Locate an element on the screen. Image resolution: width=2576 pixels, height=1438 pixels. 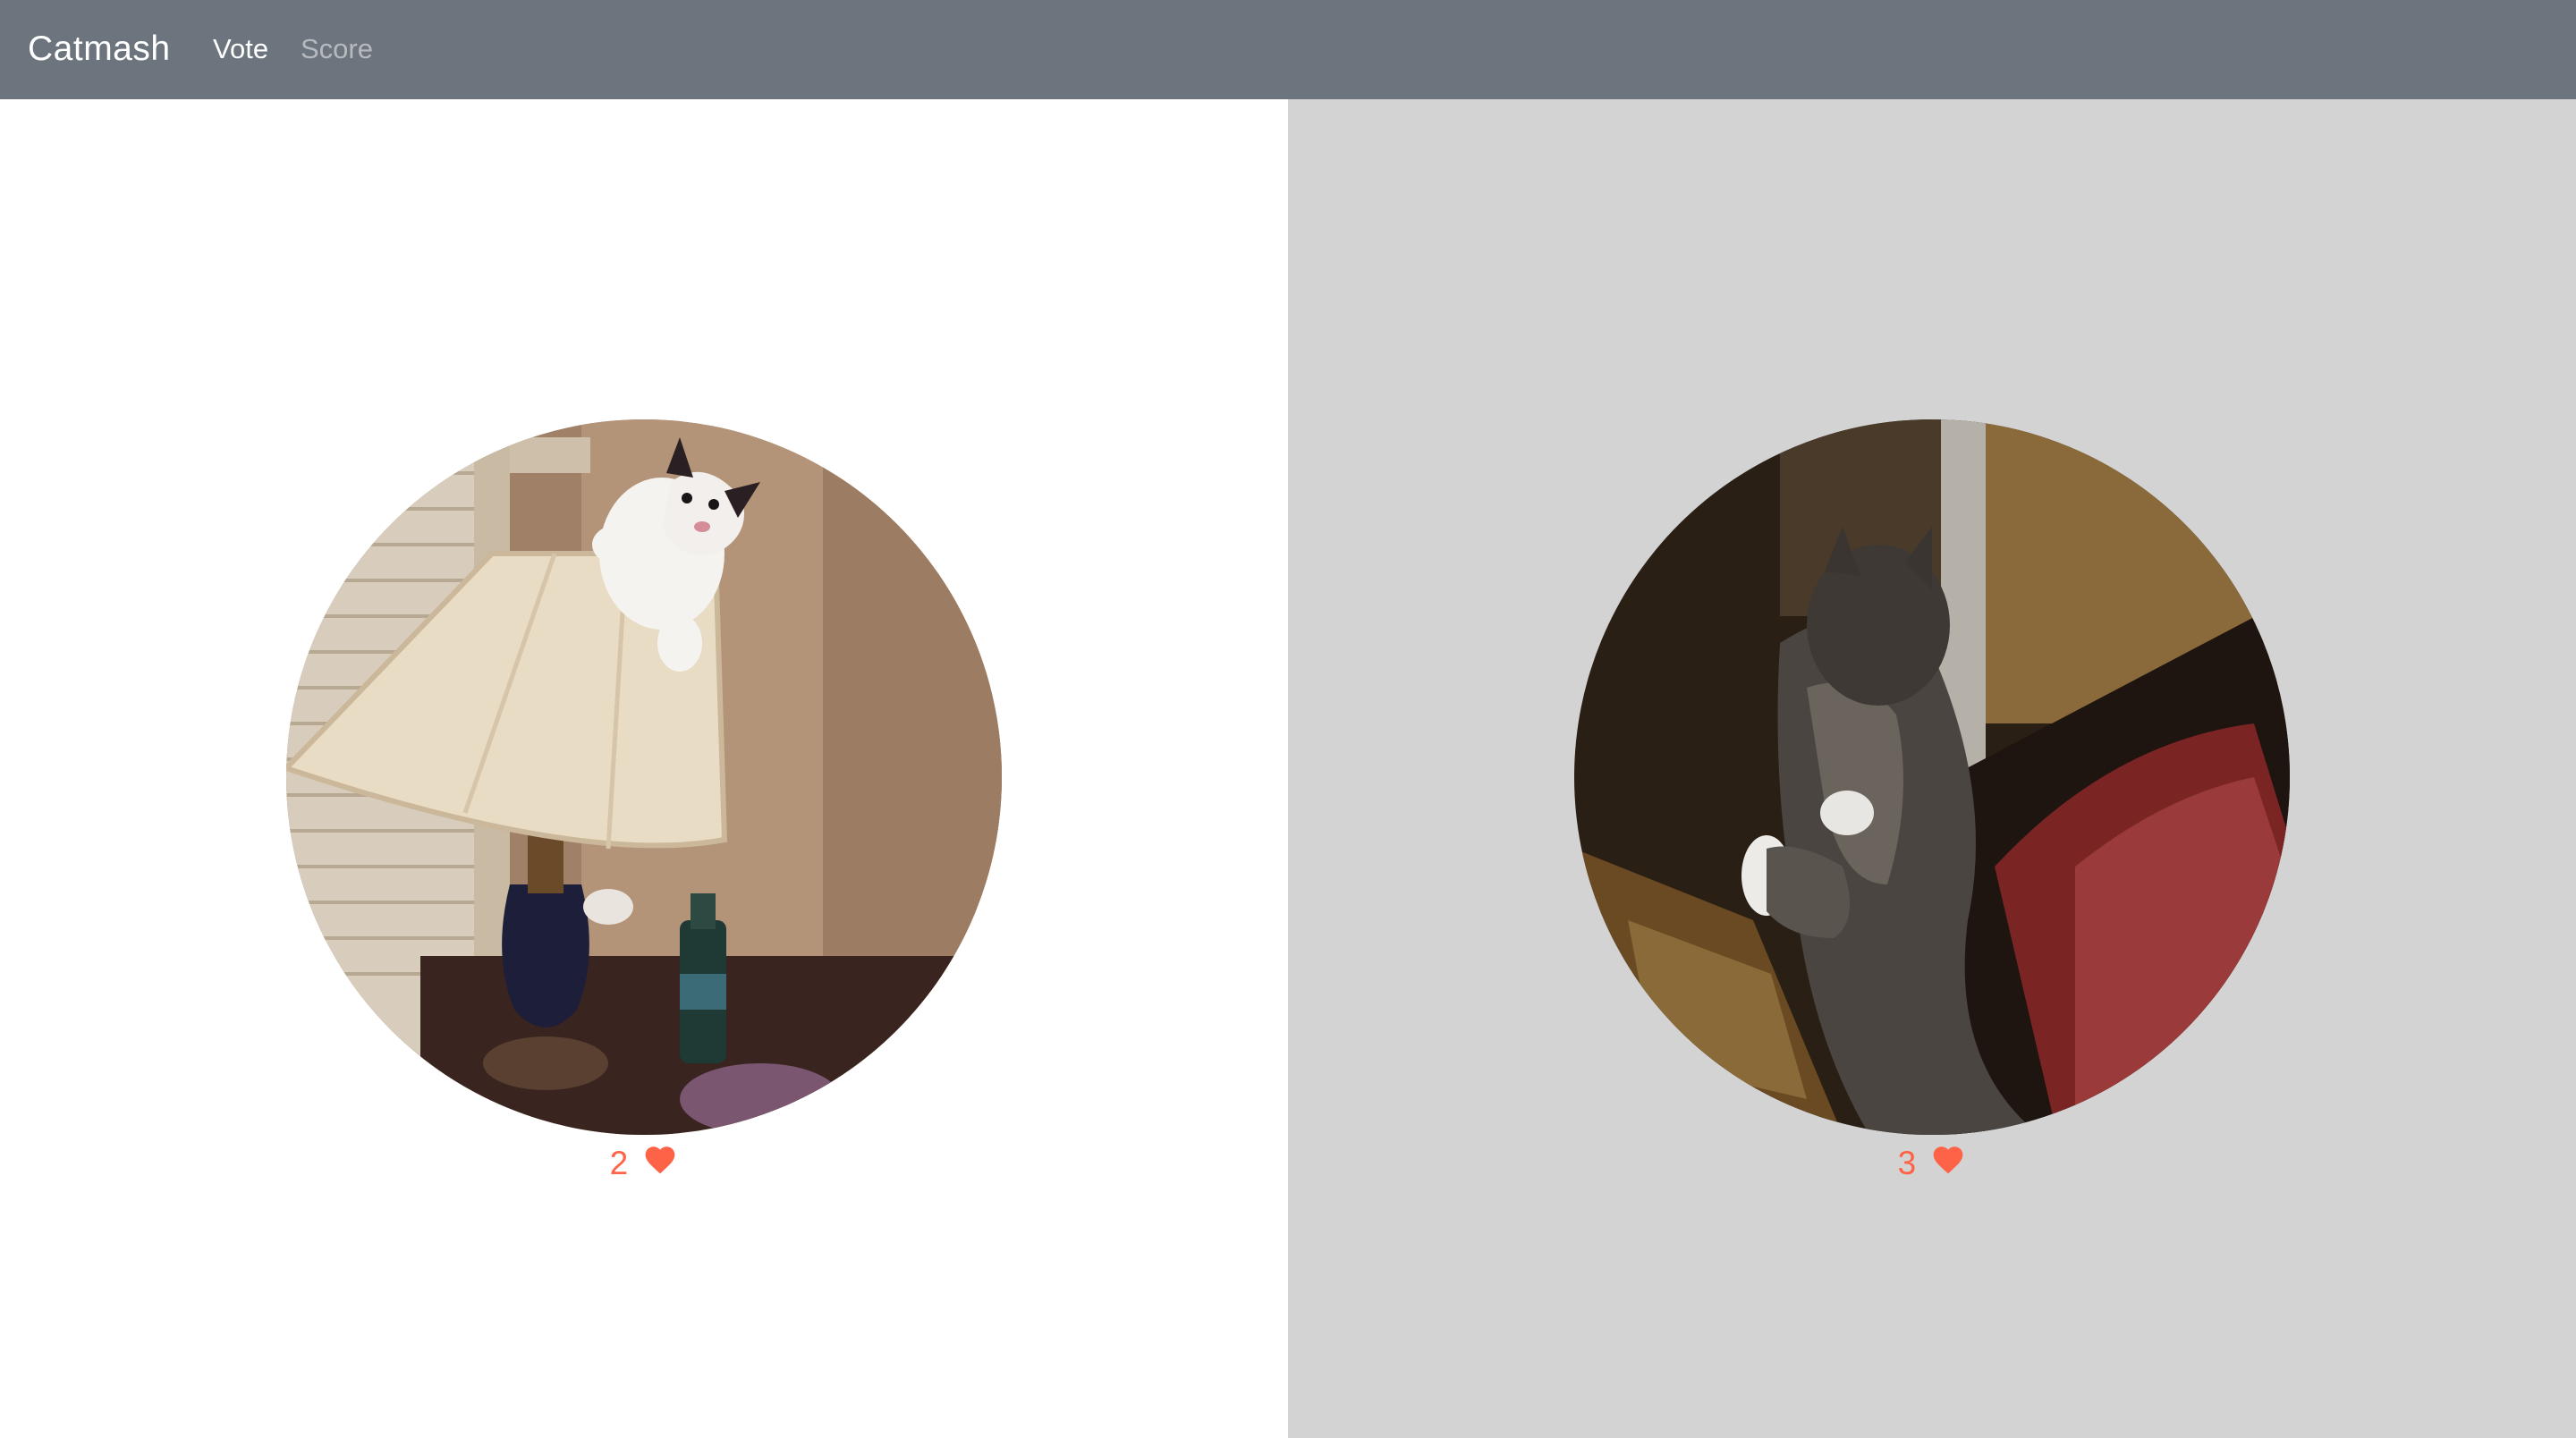
cat-image-right is located at coordinates (1932, 777).